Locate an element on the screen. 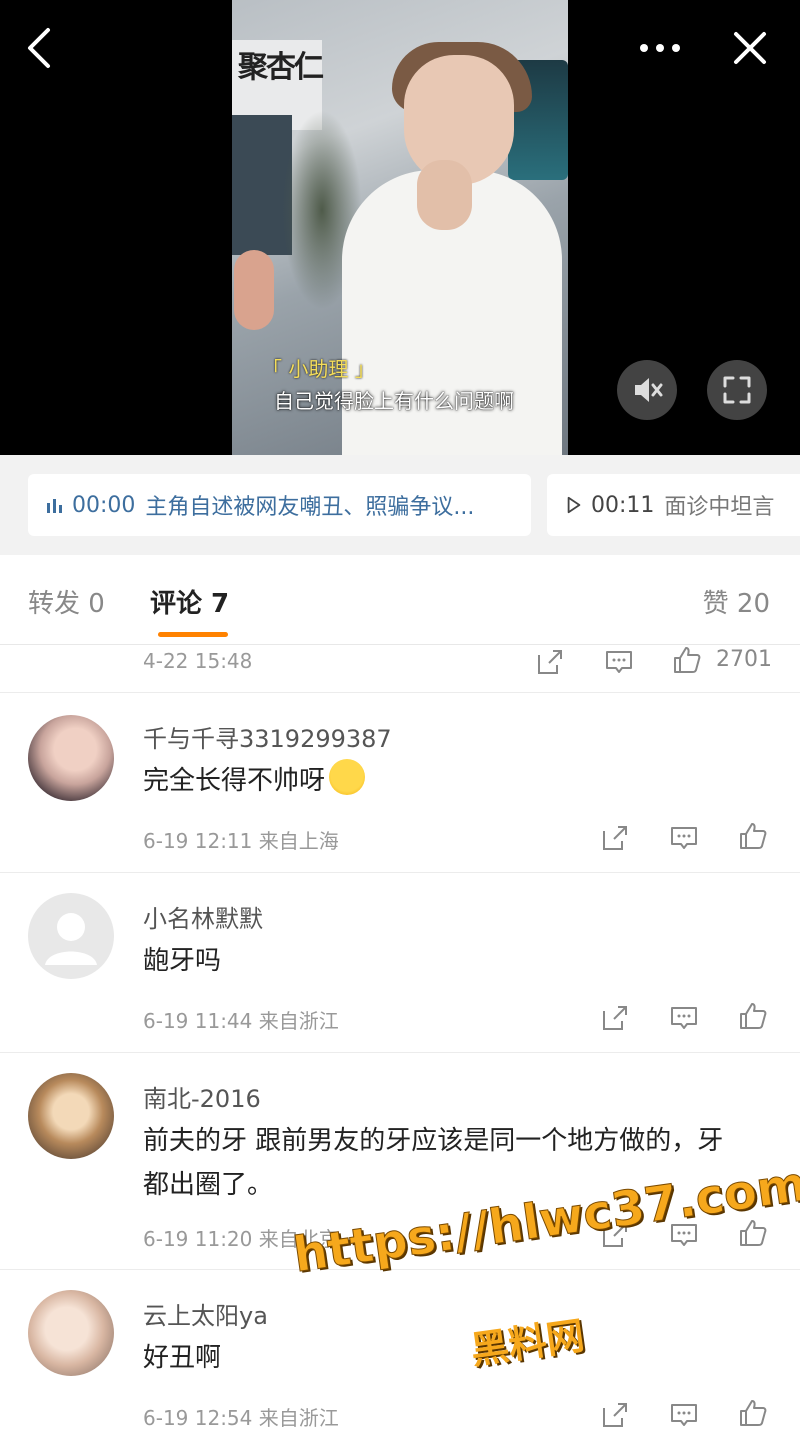  play-icon is located at coordinates (574, 505).